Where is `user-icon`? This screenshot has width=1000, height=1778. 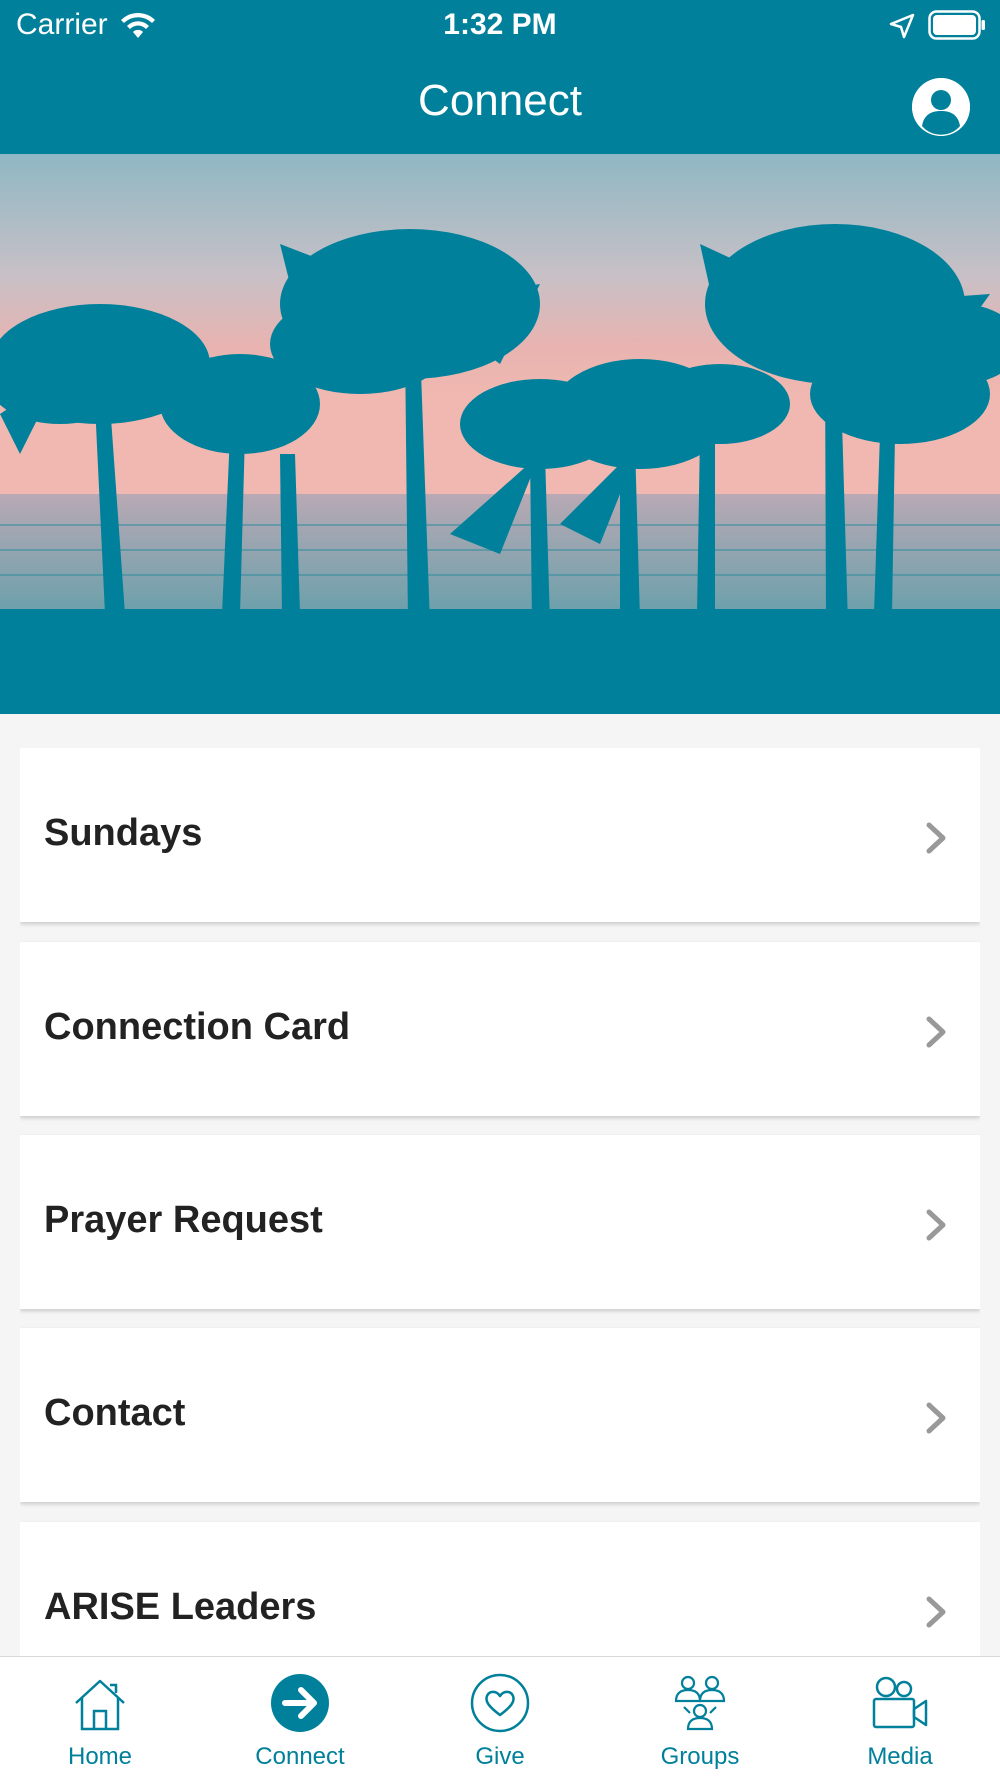 user-icon is located at coordinates (941, 107).